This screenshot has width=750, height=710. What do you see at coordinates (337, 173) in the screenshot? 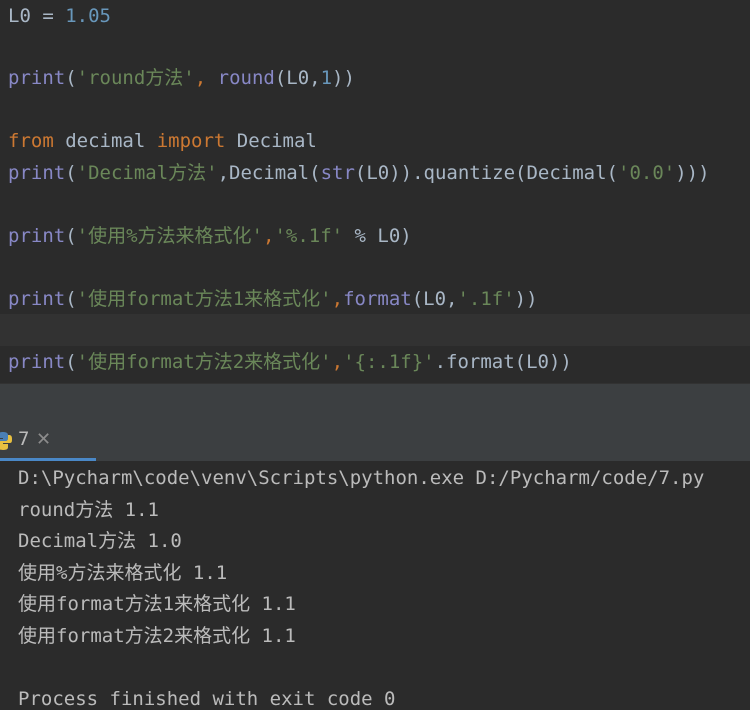
I see `code-token-builtin: str` at bounding box center [337, 173].